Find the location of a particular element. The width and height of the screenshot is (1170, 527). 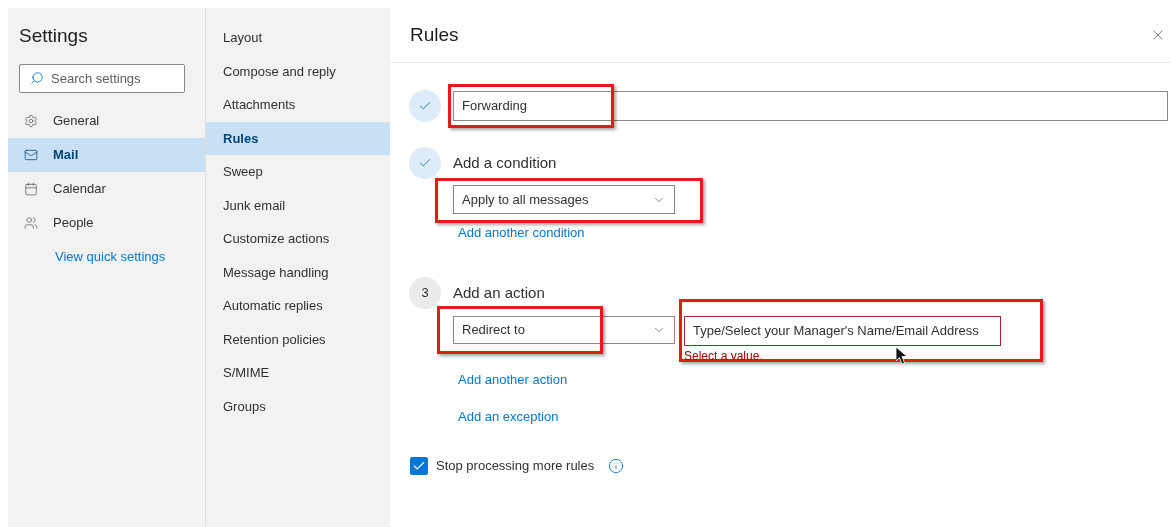

gear-icon is located at coordinates (31, 121).